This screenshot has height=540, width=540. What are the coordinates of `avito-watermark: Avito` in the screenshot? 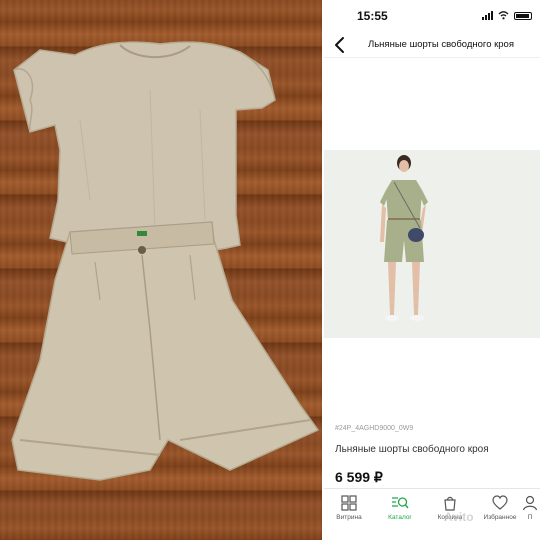 It's located at (459, 517).